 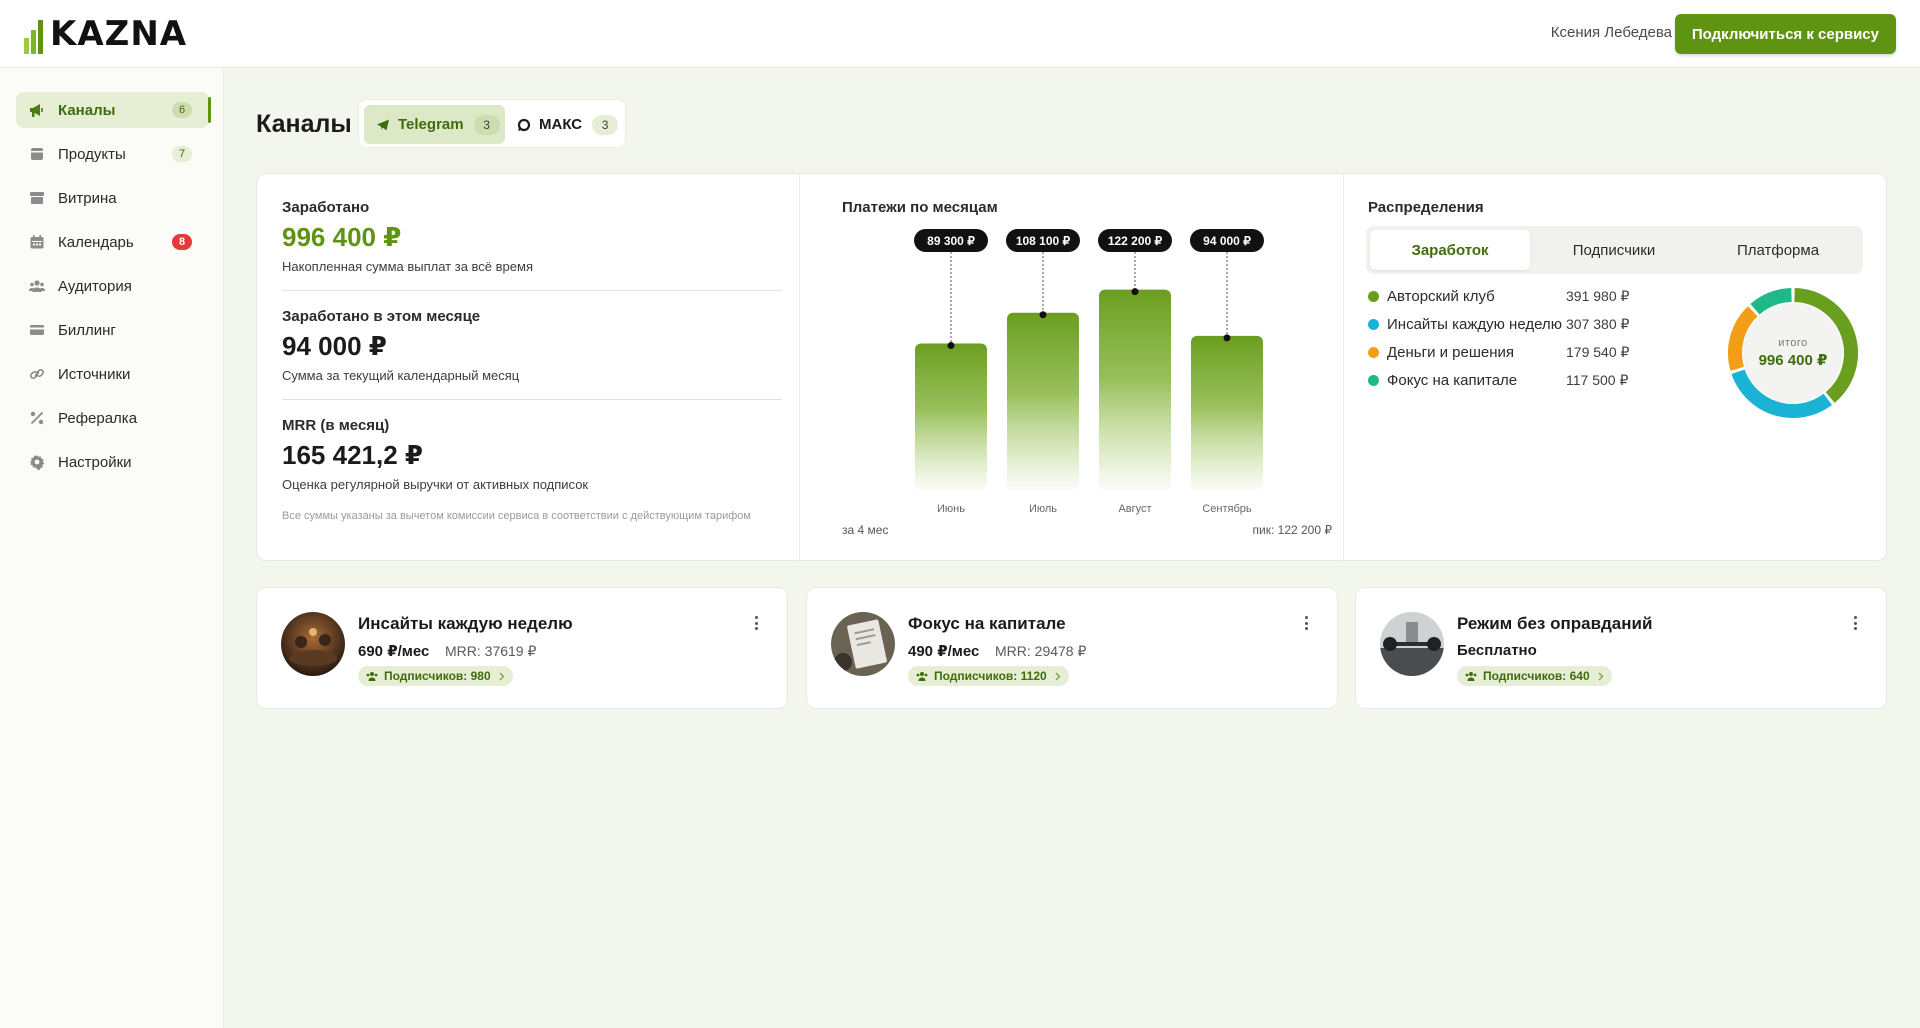 I want to click on sidebar-item-referral: Рефералка, so click(x=112, y=418).